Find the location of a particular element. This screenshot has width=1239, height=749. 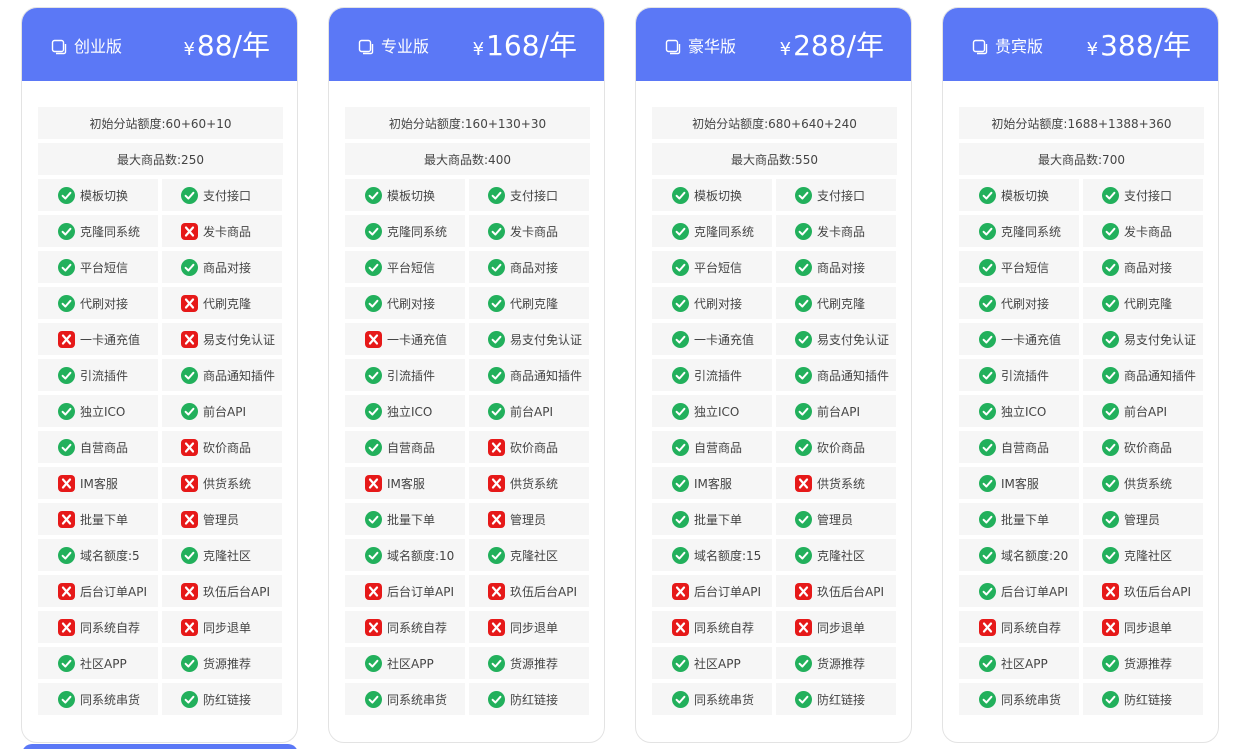

plan-card-header: 贵宾版 ¥388/年 is located at coordinates (1080, 44).